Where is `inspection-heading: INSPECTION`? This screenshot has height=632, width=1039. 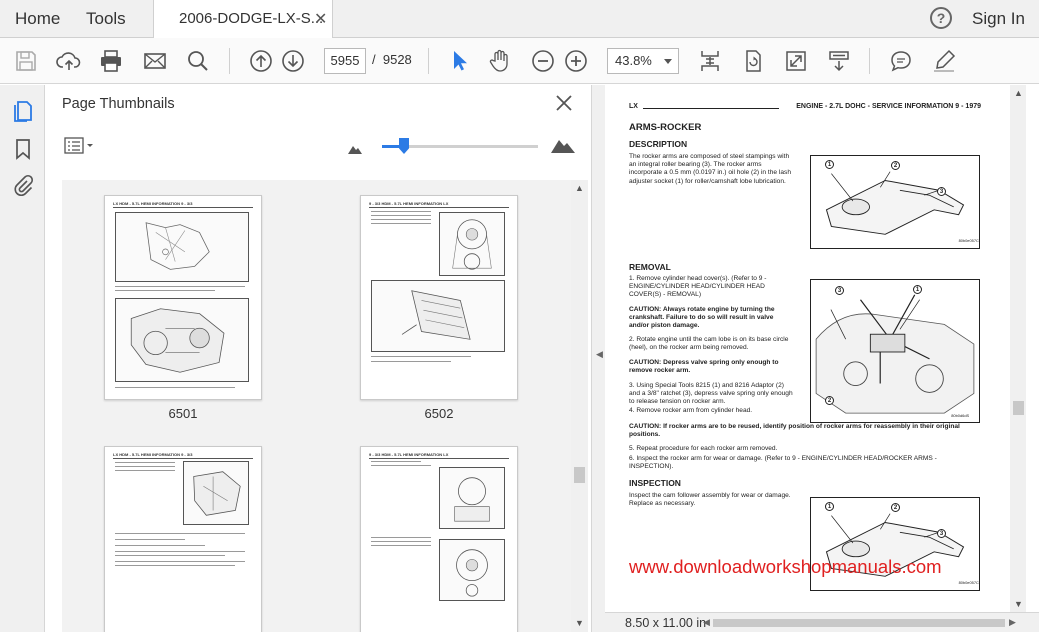 inspection-heading: INSPECTION is located at coordinates (655, 483).